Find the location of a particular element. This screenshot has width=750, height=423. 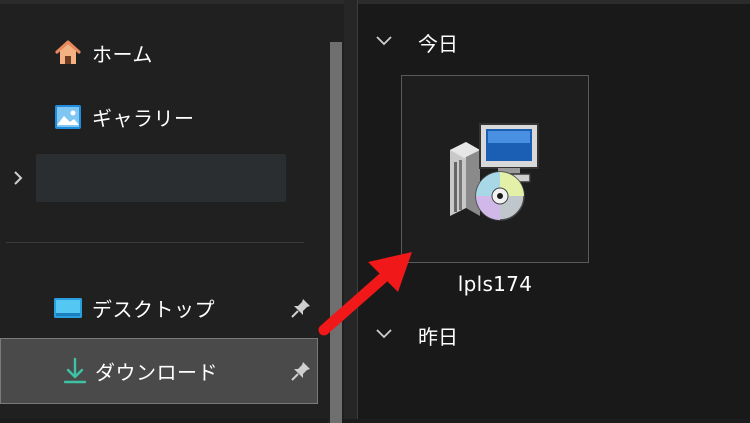

sidebar-item-label: ギャラリー is located at coordinates (143, 118).